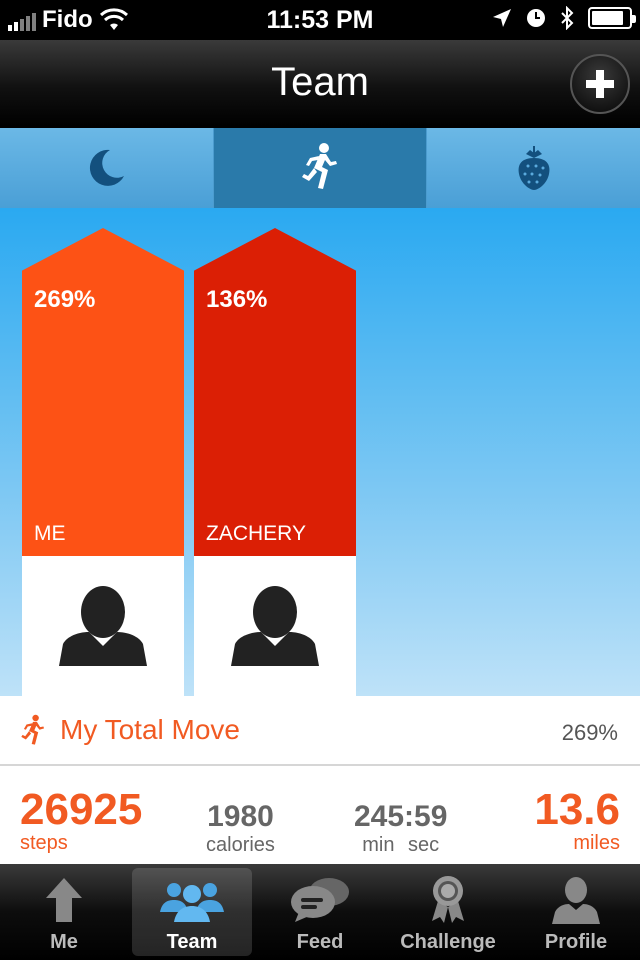 The image size is (640, 960). Describe the element at coordinates (237, 299) in the screenshot. I see `member-percent: 136%` at that location.